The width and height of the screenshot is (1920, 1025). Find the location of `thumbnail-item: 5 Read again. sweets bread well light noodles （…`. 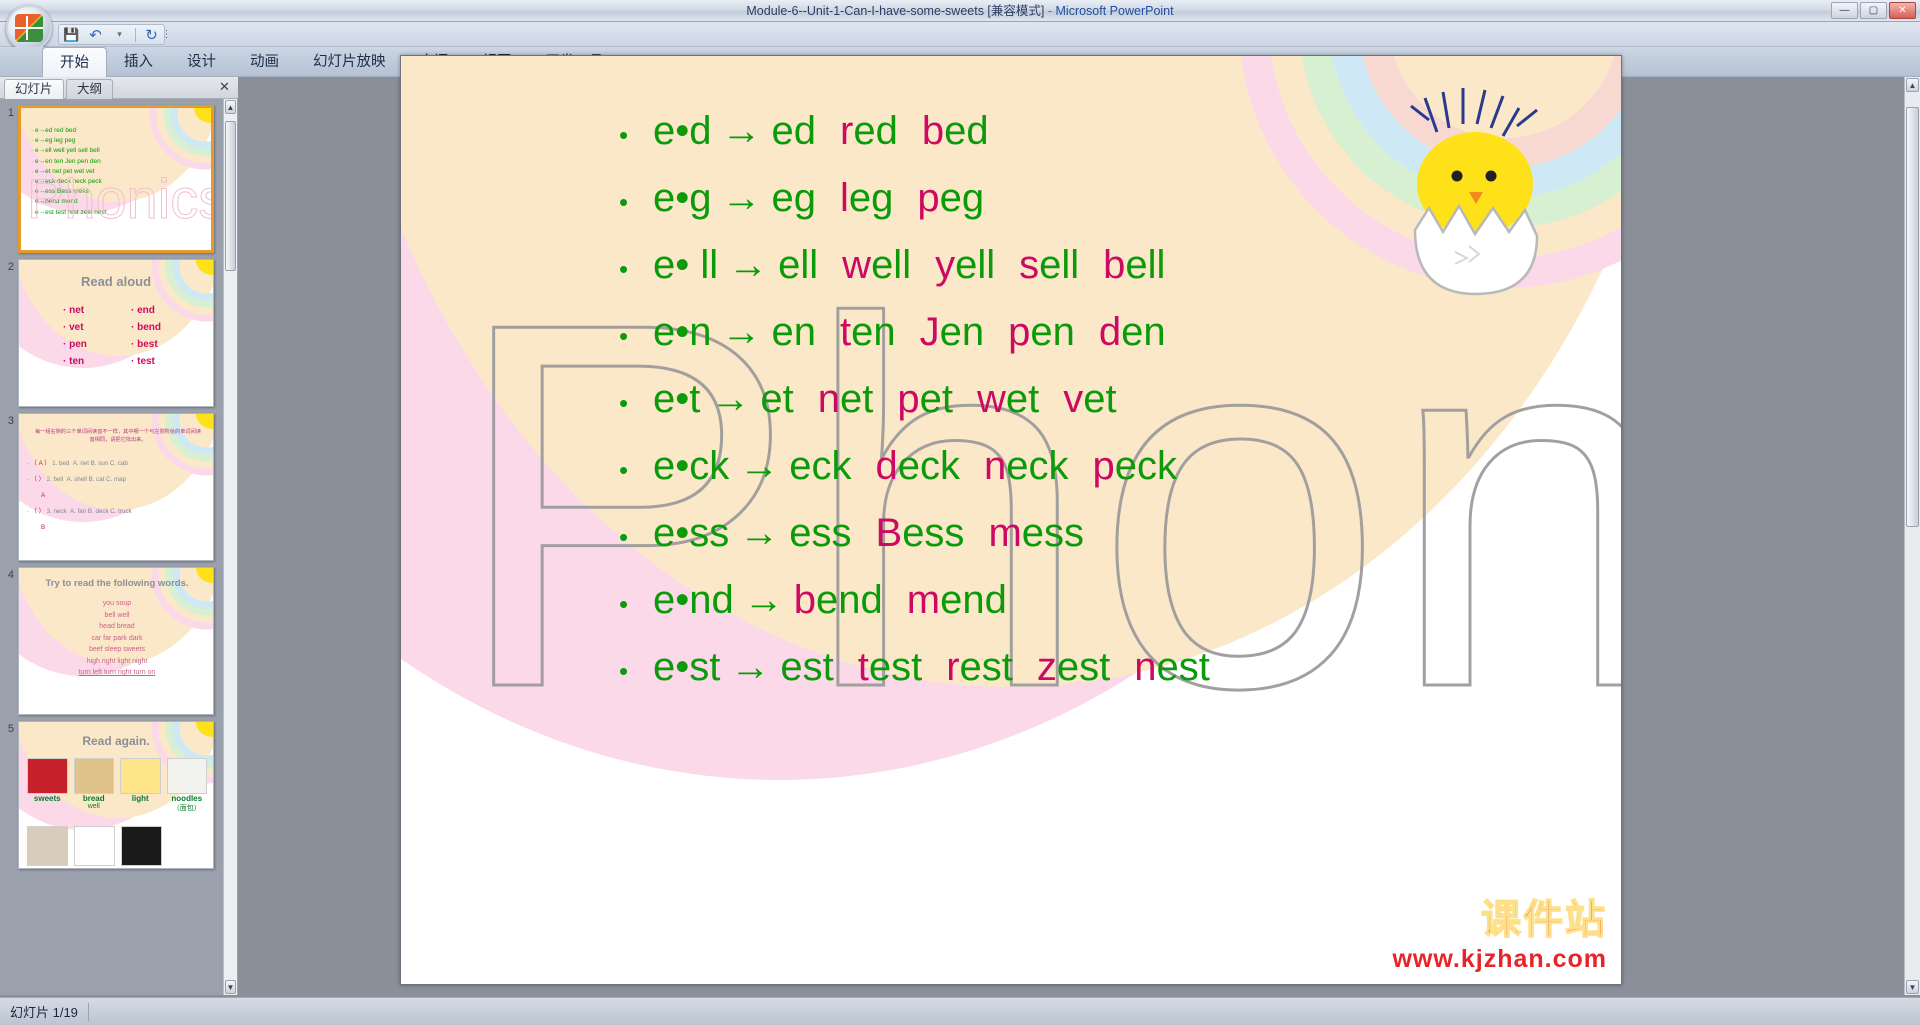

thumbnail-item: 5 Read again. sweets bread well light noodles （… is located at coordinates (112, 795).